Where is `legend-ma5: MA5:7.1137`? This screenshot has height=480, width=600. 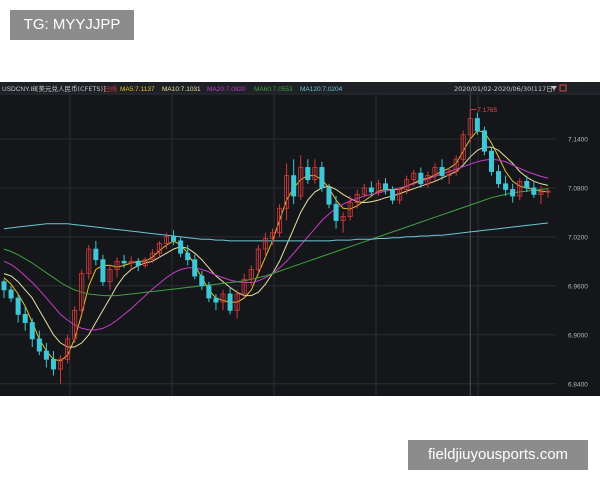 legend-ma5: MA5:7.1137 is located at coordinates (137, 89).